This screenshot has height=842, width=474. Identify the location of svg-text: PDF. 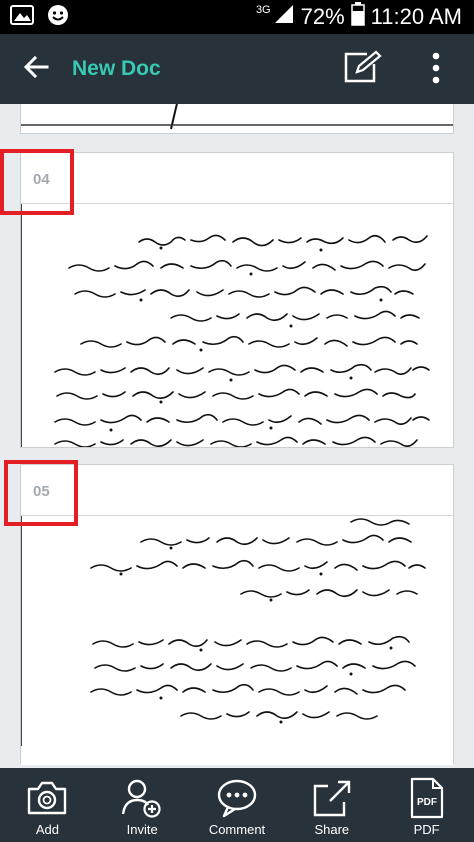
(427, 802).